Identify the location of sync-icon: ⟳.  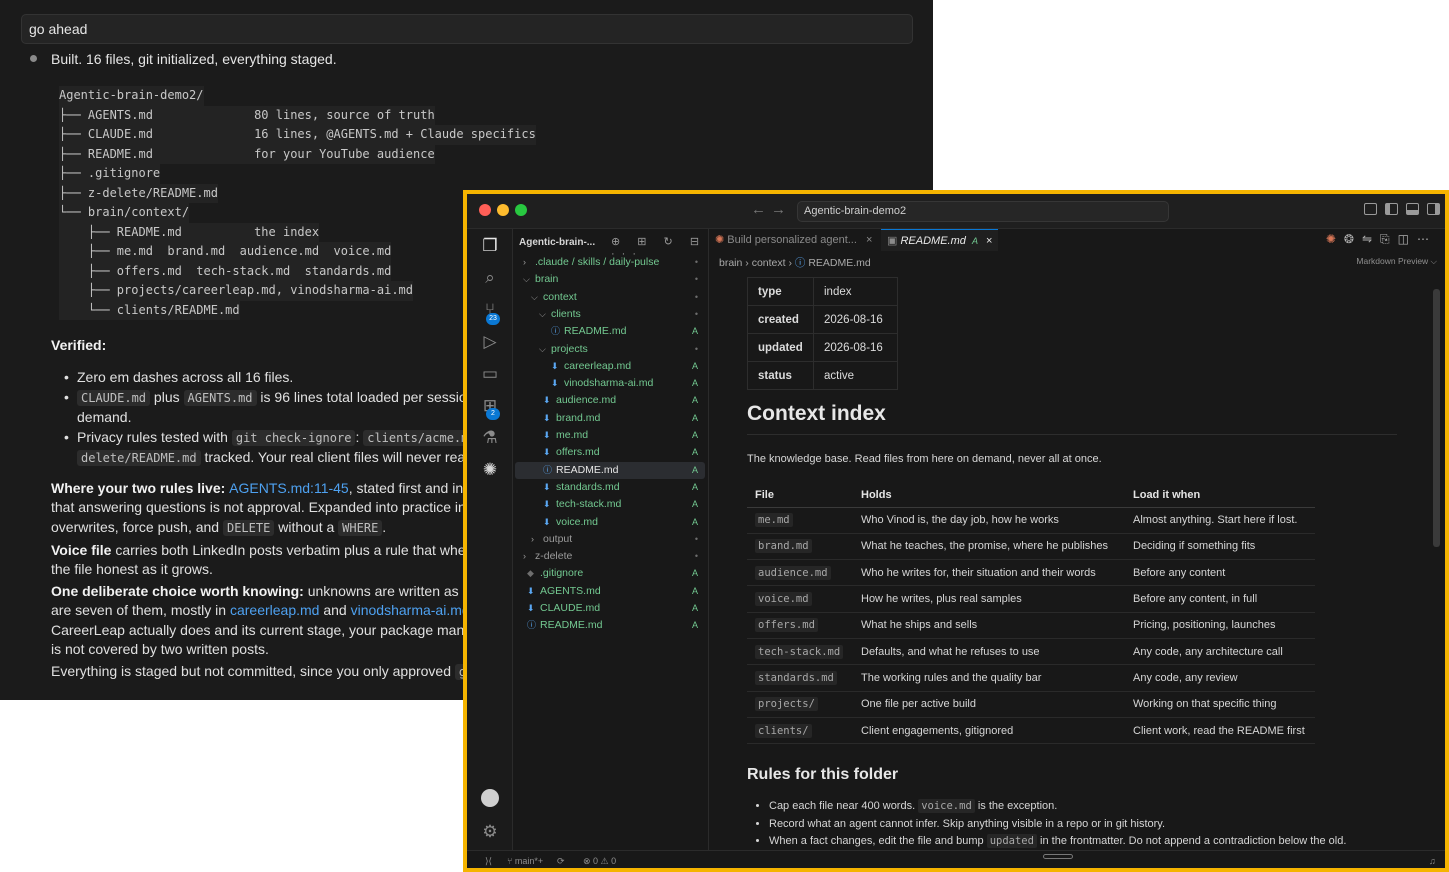
(561, 861).